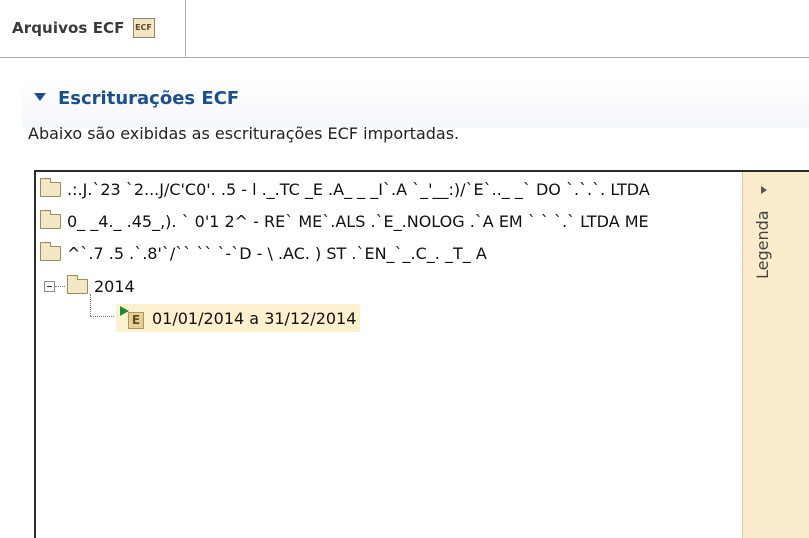 The width and height of the screenshot is (809, 538). What do you see at coordinates (762, 244) in the screenshot?
I see `legend-label: Legenda` at bounding box center [762, 244].